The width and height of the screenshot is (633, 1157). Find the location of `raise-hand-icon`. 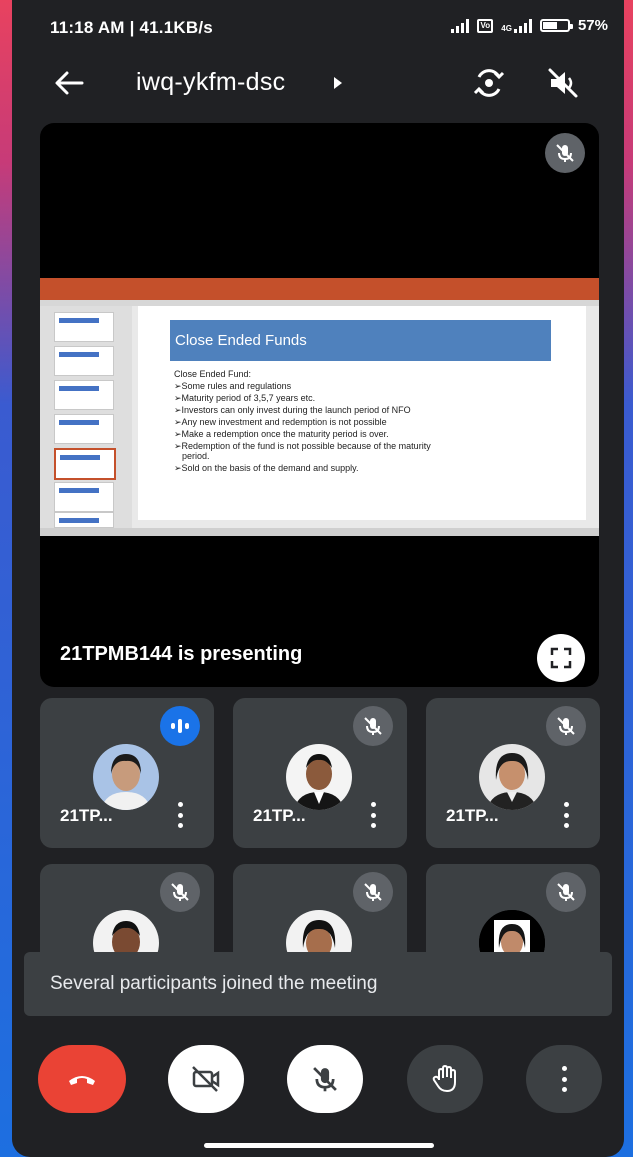

raise-hand-icon is located at coordinates (444, 1078).